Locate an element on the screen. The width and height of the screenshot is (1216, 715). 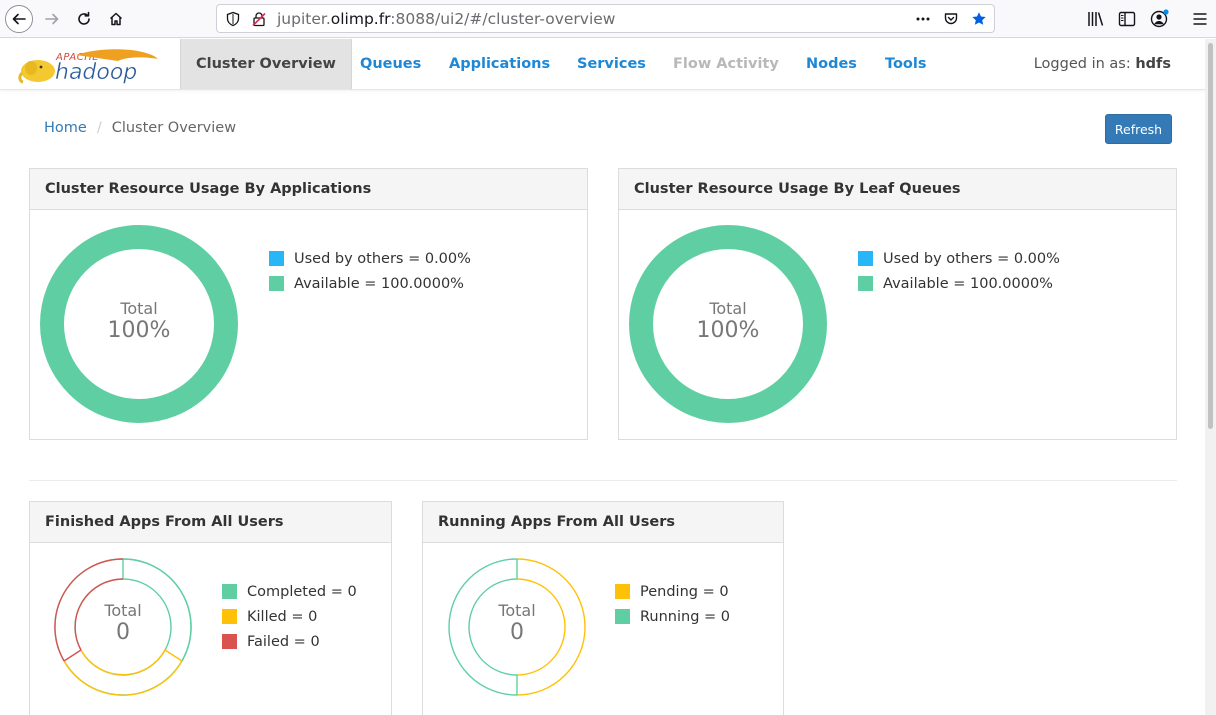
legend-item: Pending = 0 is located at coordinates (672, 591).